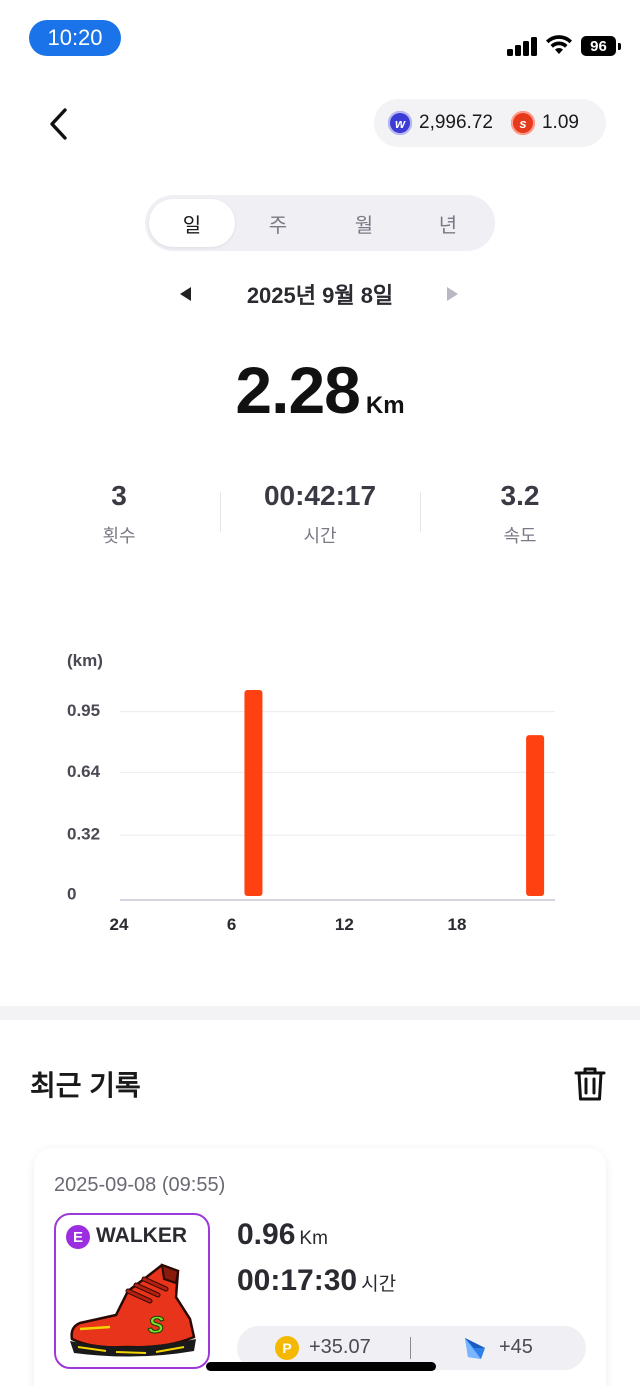 The height and width of the screenshot is (1386, 640). Describe the element at coordinates (522, 123) in the screenshot. I see `s-token-icon: s` at that location.